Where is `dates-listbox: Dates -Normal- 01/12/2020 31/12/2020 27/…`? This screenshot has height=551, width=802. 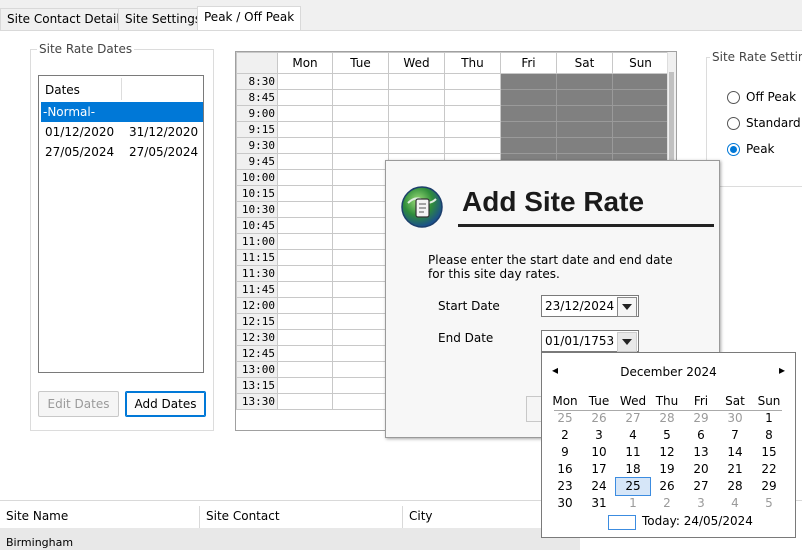
dates-listbox: Dates -Normal- 01/12/2020 31/12/2020 27/… is located at coordinates (121, 224).